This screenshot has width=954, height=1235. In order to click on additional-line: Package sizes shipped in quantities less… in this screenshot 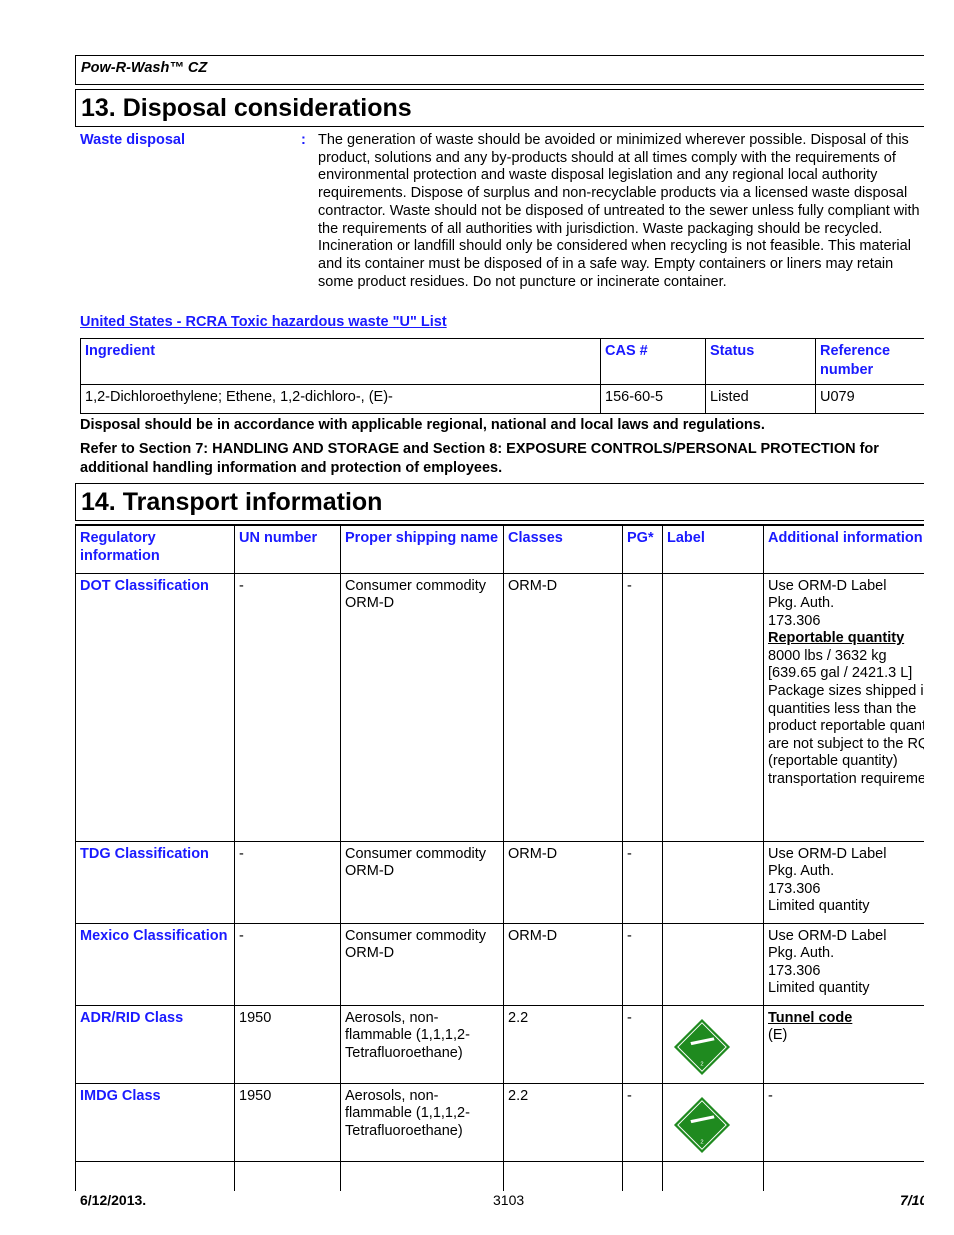, I will do `click(846, 735)`.